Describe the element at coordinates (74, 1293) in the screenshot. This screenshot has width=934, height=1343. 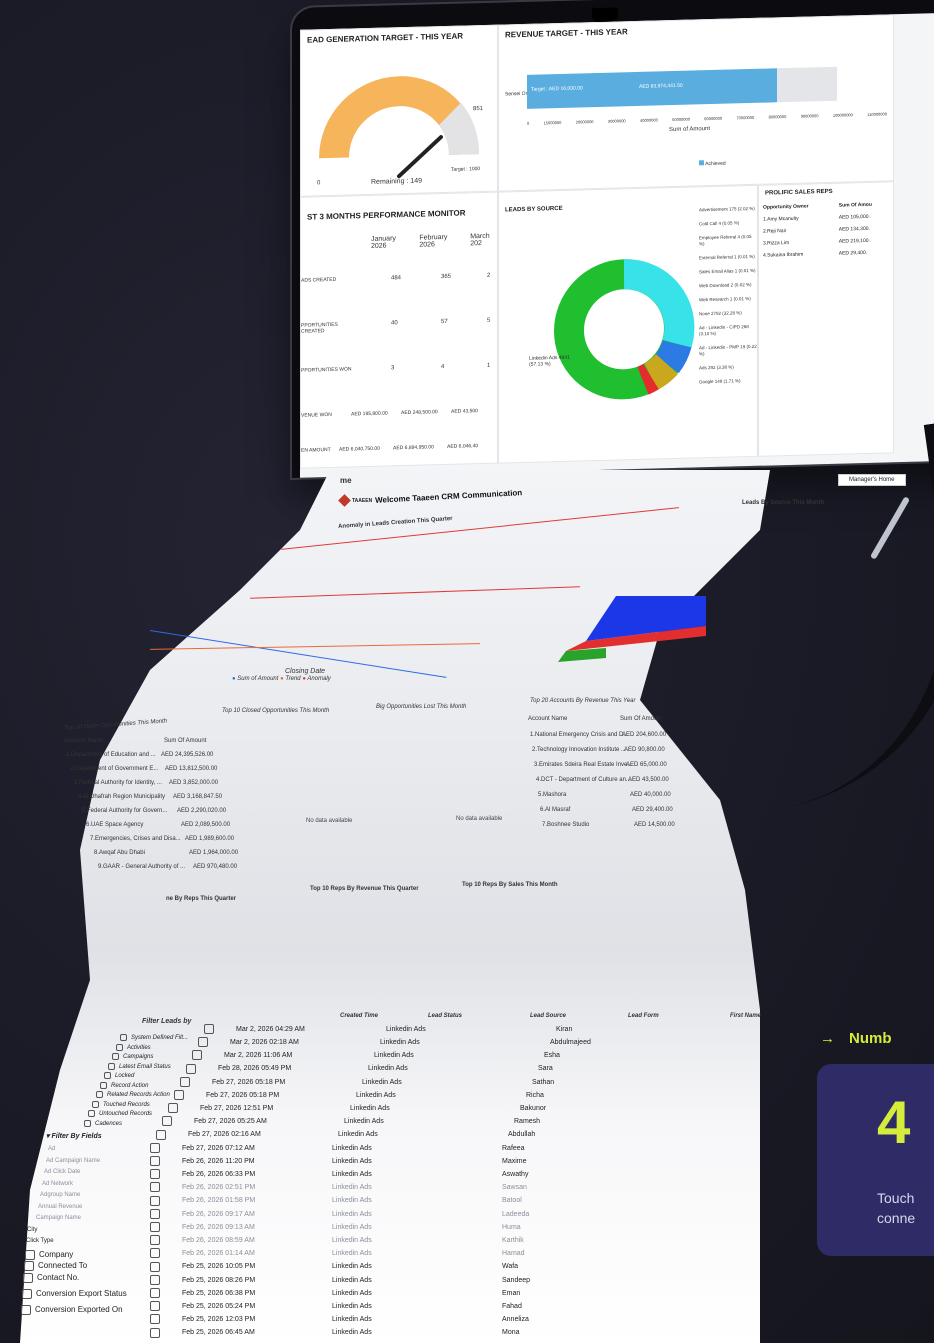
I see `filter-field-item: Conversion Export Status` at that location.